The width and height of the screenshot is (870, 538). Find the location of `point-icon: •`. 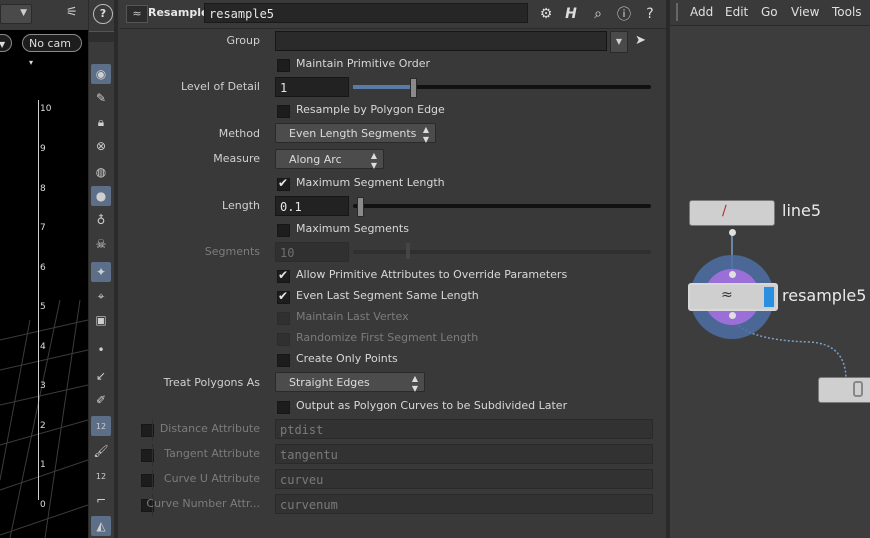

point-icon: • is located at coordinates (101, 350).